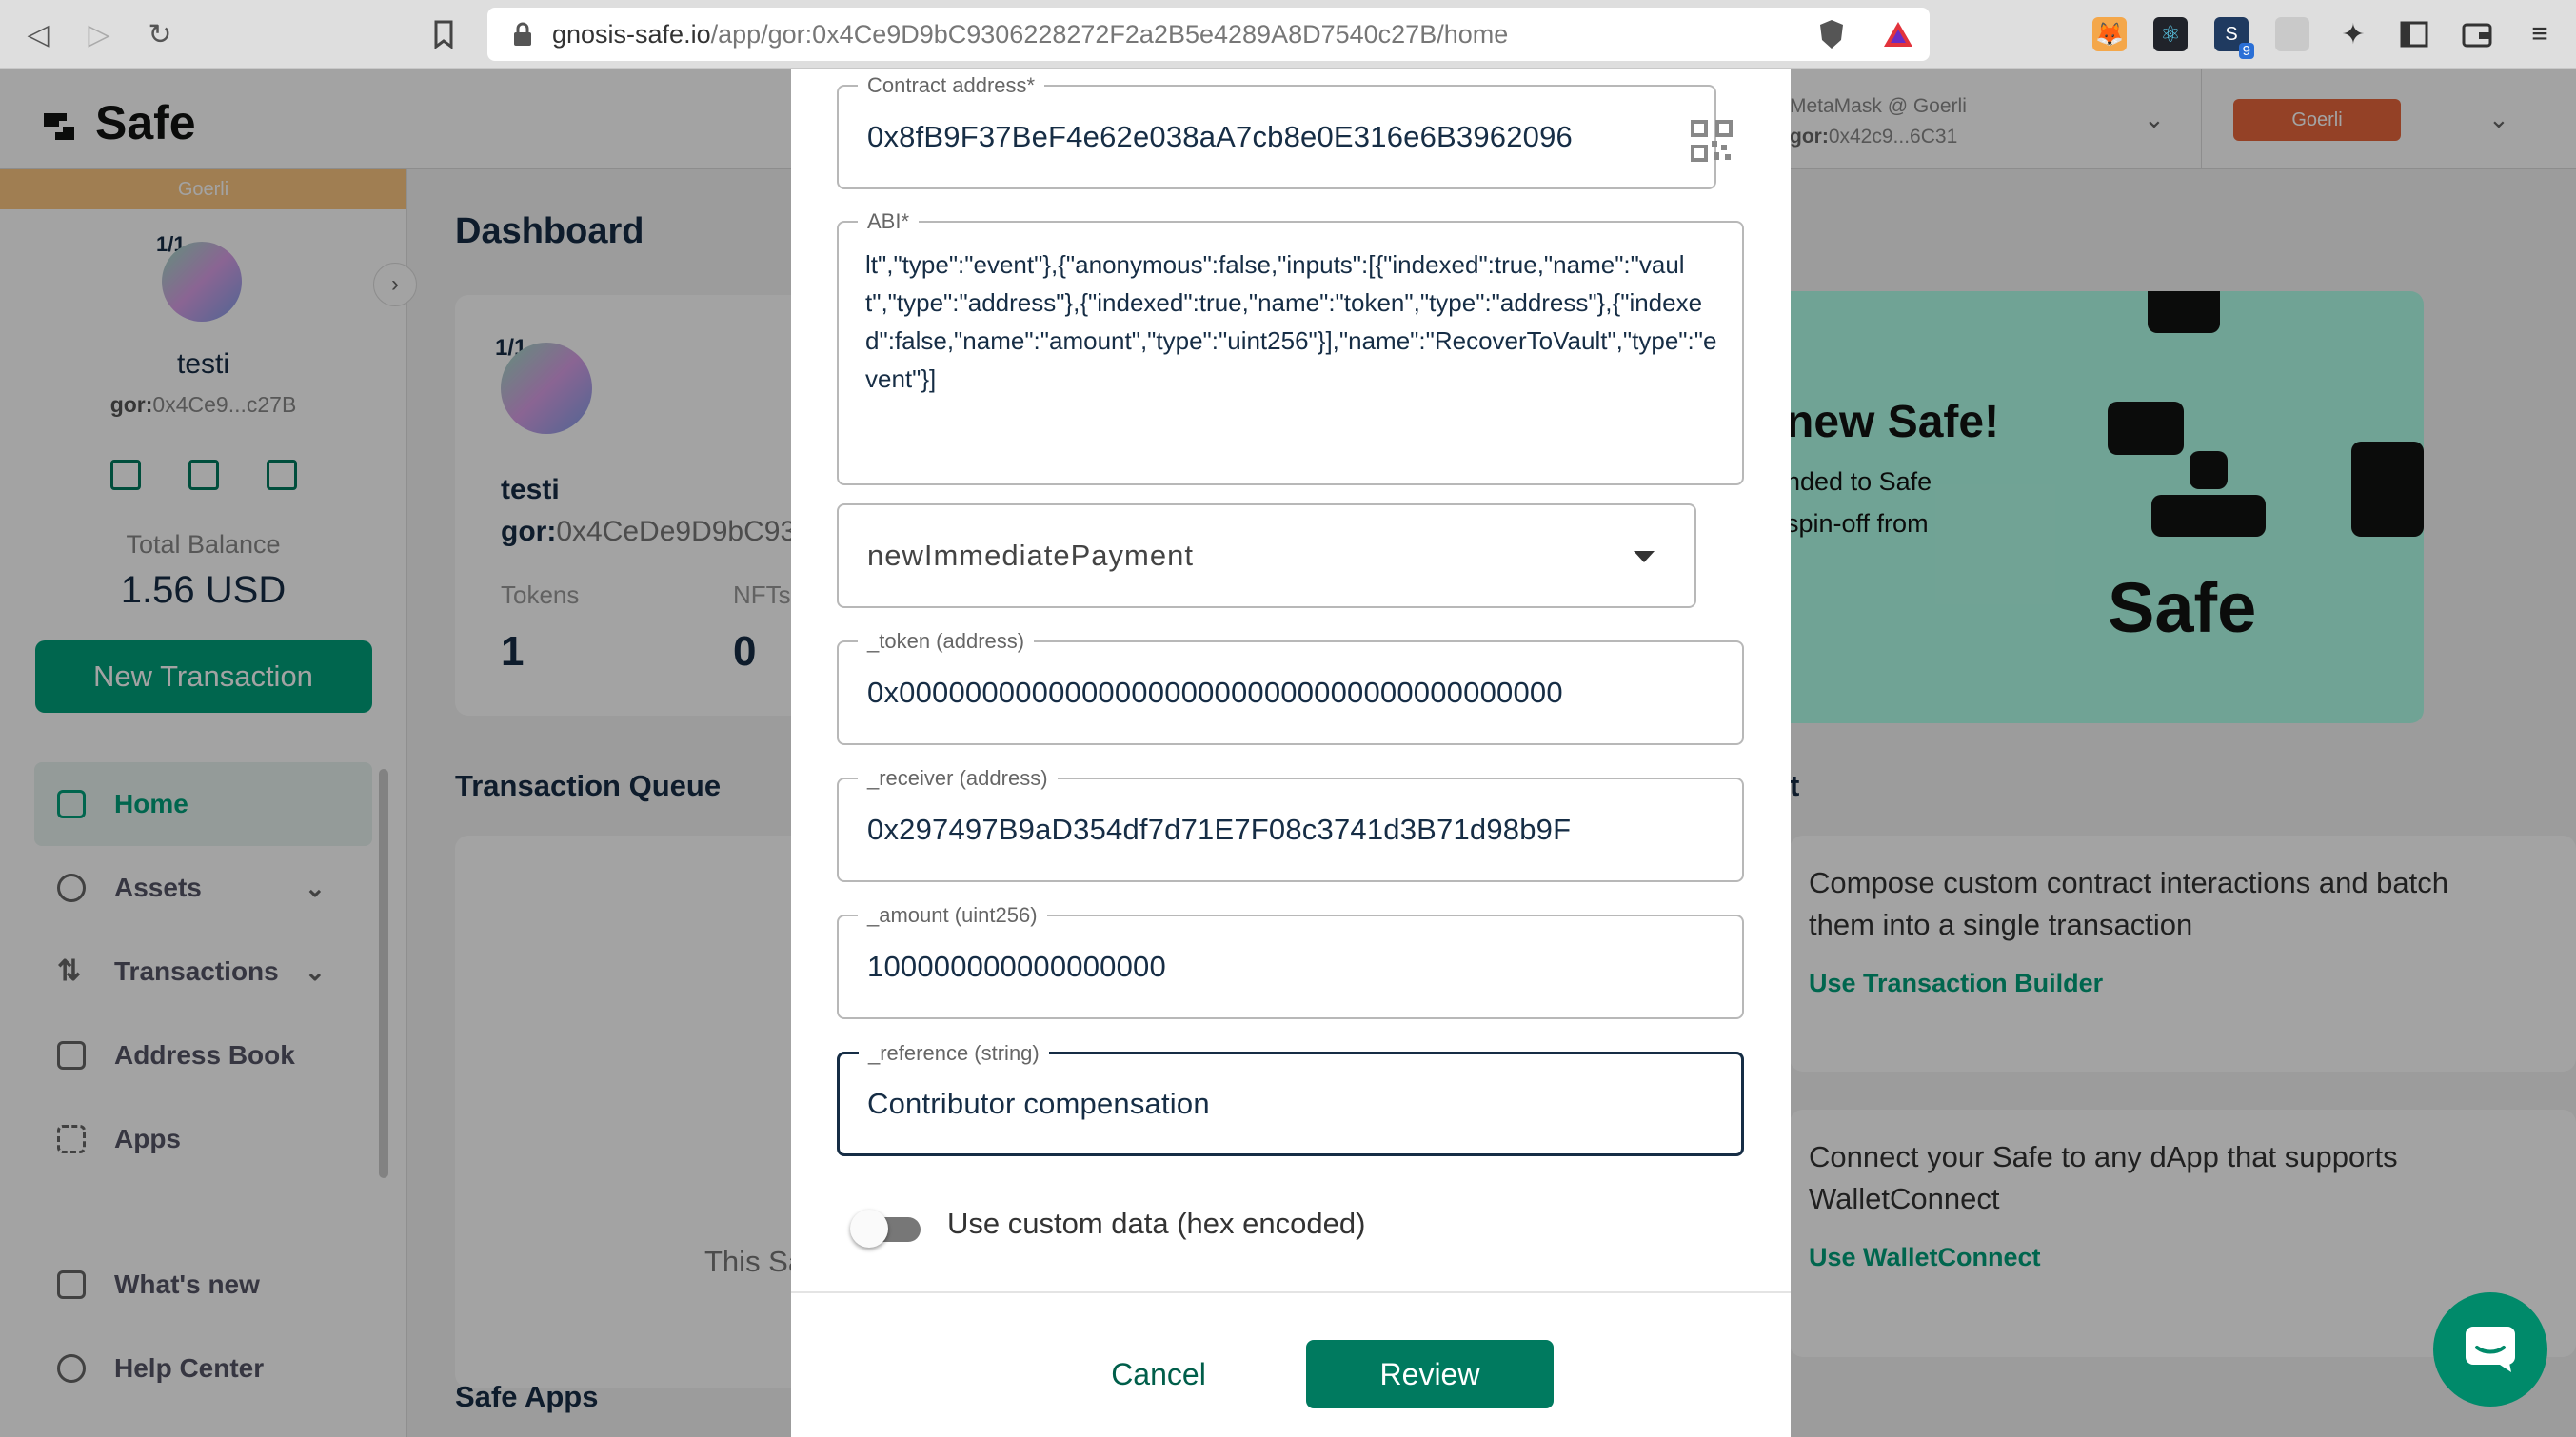  What do you see at coordinates (889, 221) in the screenshot?
I see `field-label: ABI*` at bounding box center [889, 221].